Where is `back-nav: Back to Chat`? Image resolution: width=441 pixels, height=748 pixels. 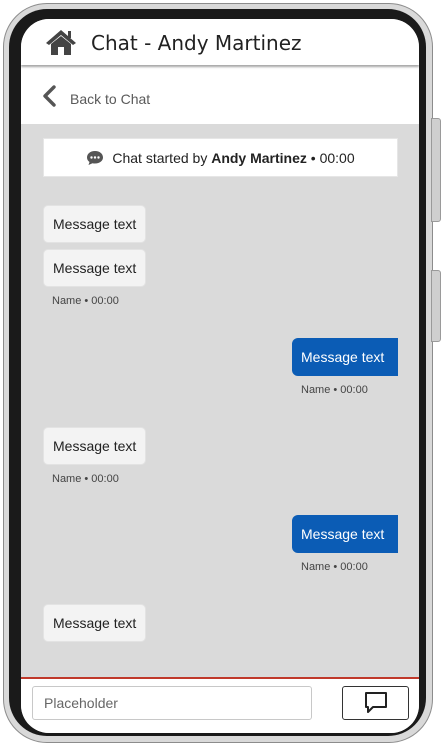 back-nav: Back to Chat is located at coordinates (220, 94).